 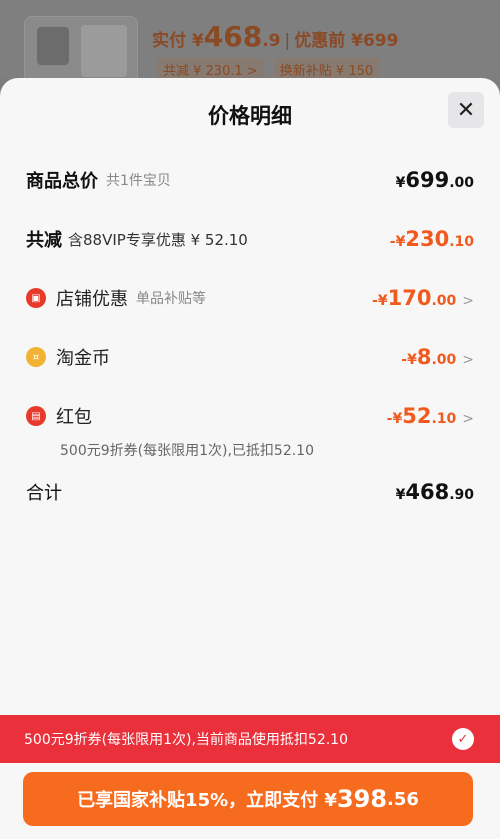 I want to click on total-currency: ¥, so click(x=400, y=183).